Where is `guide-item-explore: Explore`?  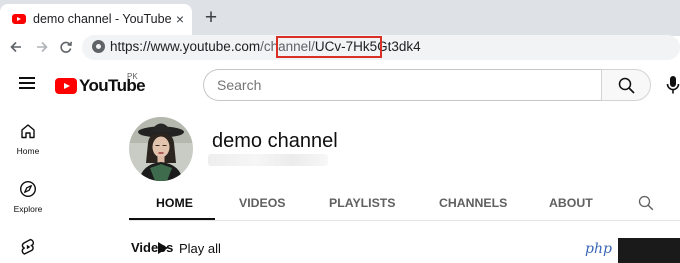
guide-item-explore: Explore is located at coordinates (28, 197).